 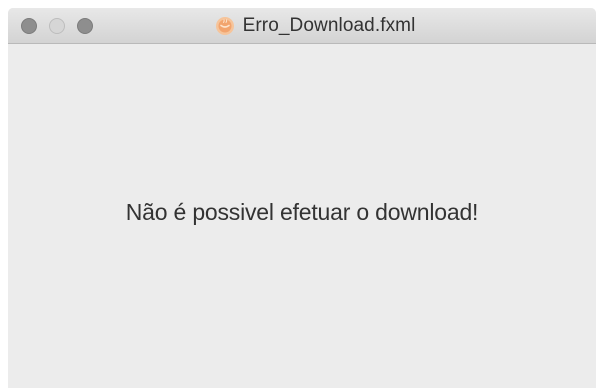 I want to click on title-bar: Erro_Download.fxml, so click(x=302, y=26).